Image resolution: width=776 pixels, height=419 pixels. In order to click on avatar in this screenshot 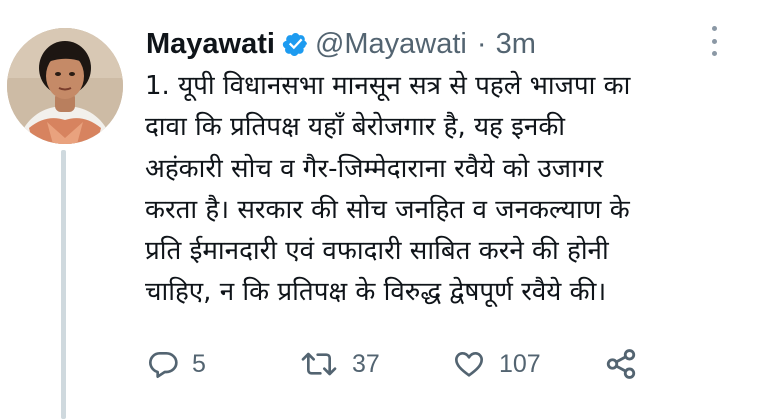, I will do `click(65, 86)`.